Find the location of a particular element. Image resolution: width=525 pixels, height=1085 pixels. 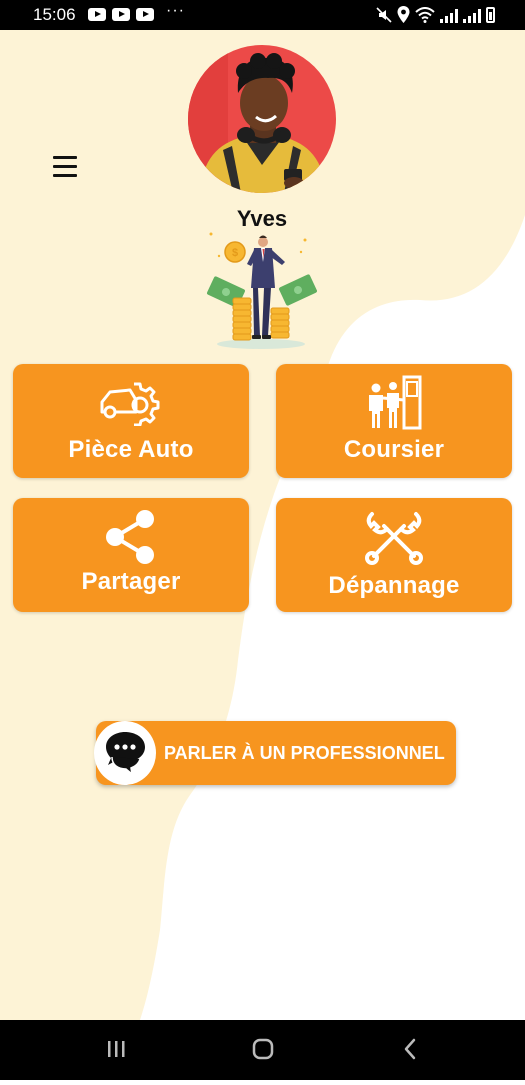

car-gear-icon is located at coordinates (130, 404).